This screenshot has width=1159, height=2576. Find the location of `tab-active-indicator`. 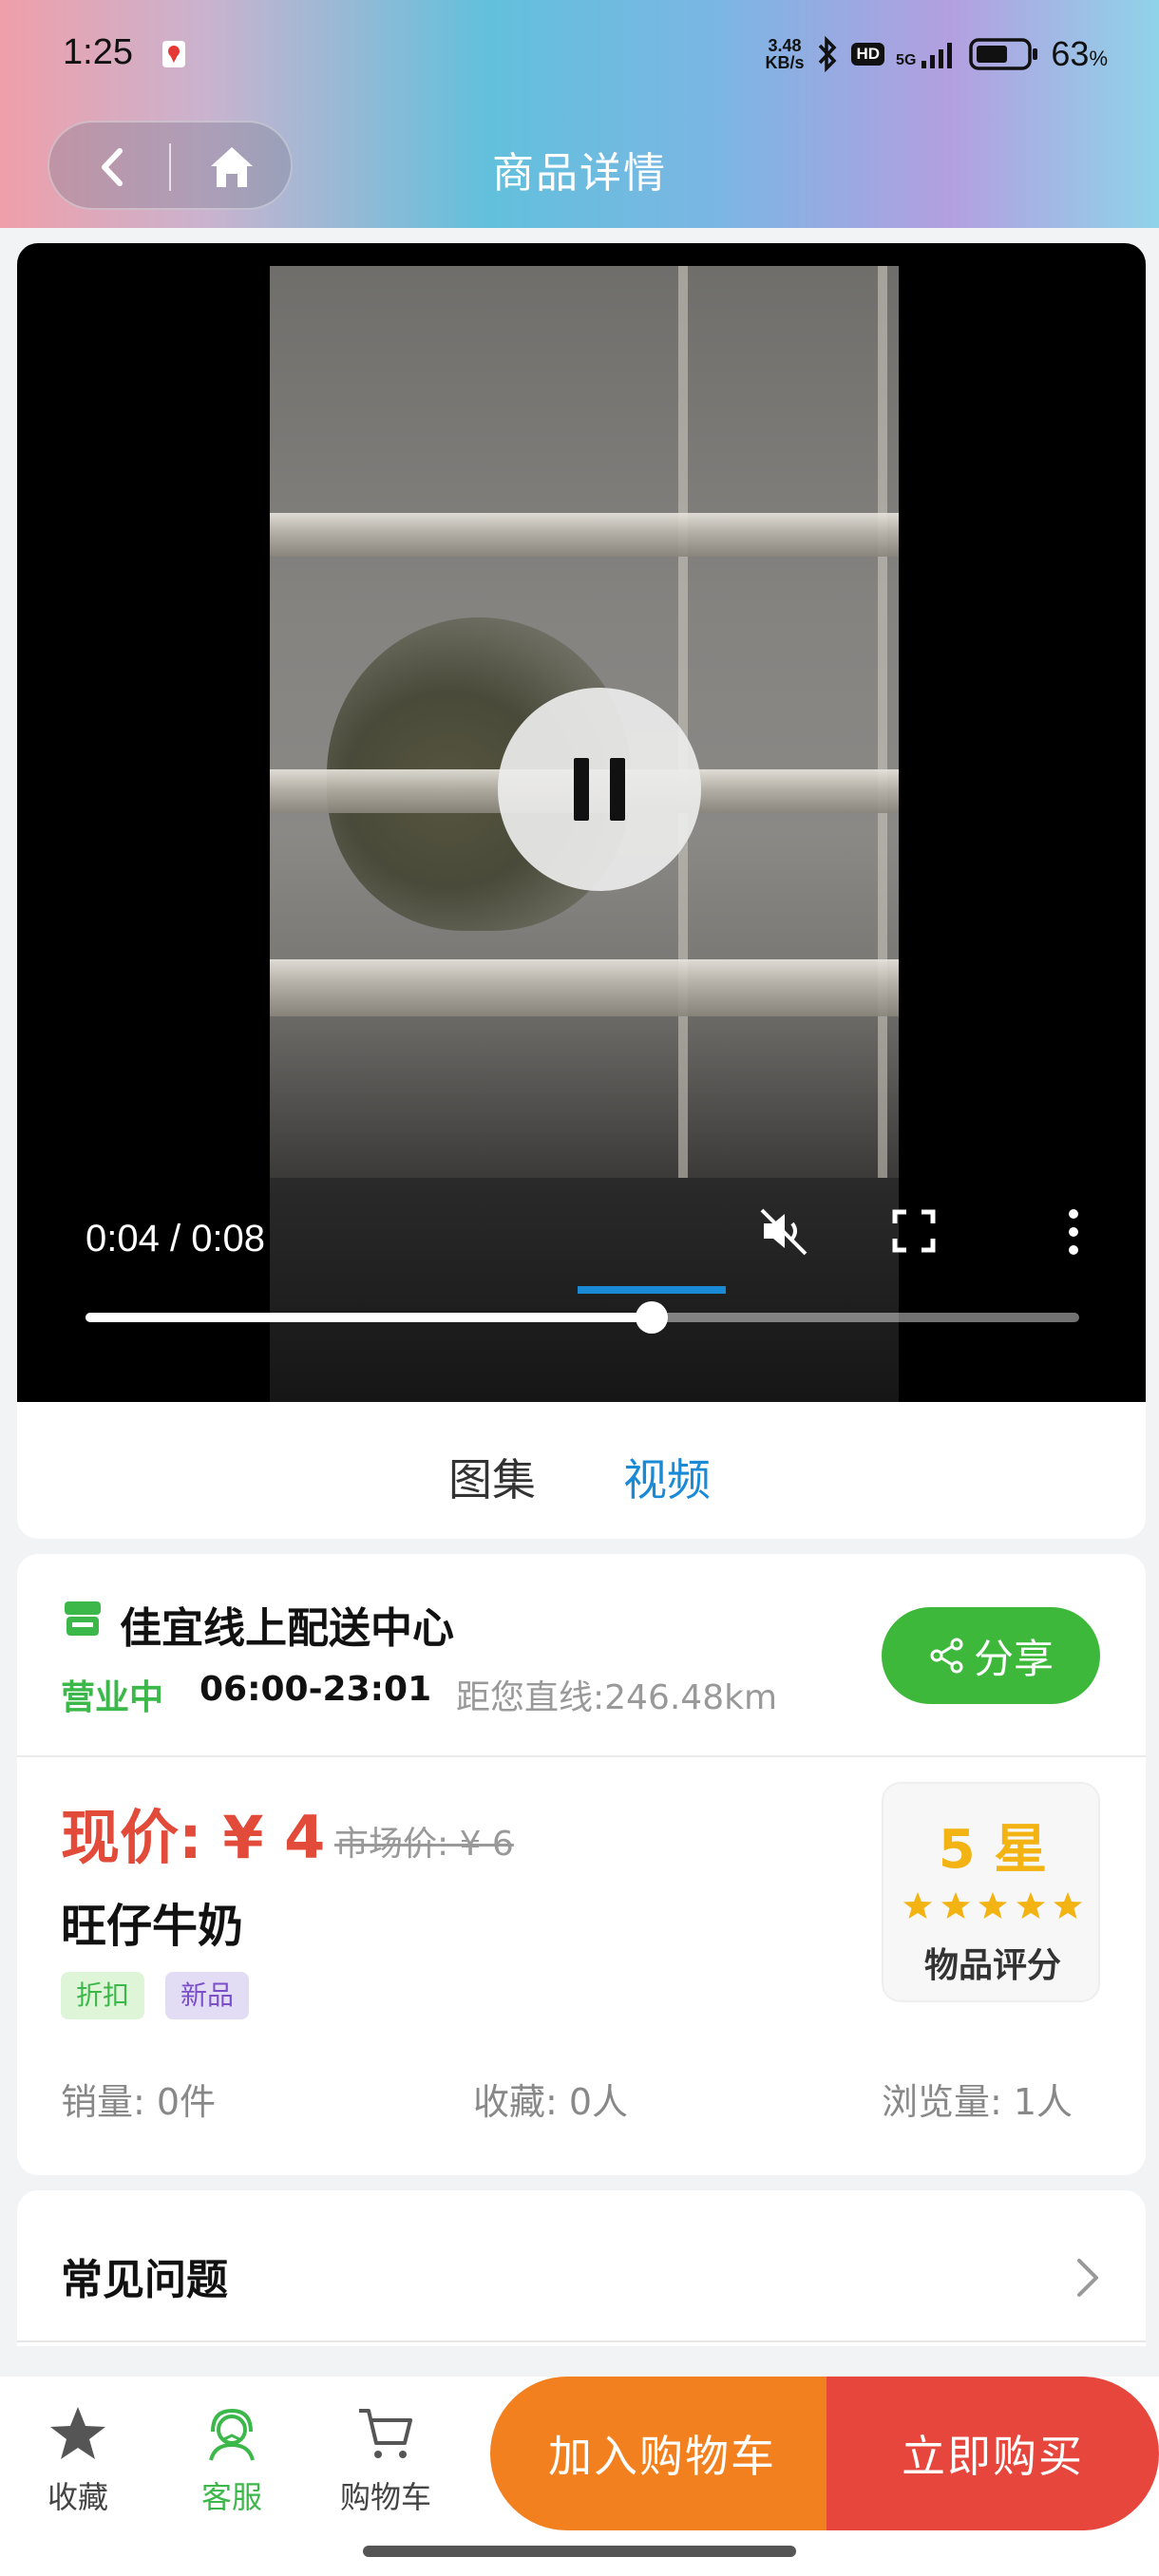

tab-active-indicator is located at coordinates (652, 1290).